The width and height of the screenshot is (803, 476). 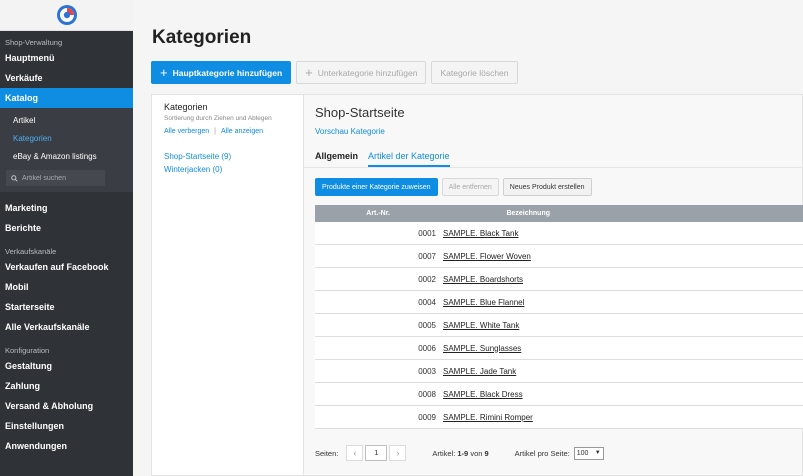 I want to click on brand-logo-icon, so click(x=67, y=15).